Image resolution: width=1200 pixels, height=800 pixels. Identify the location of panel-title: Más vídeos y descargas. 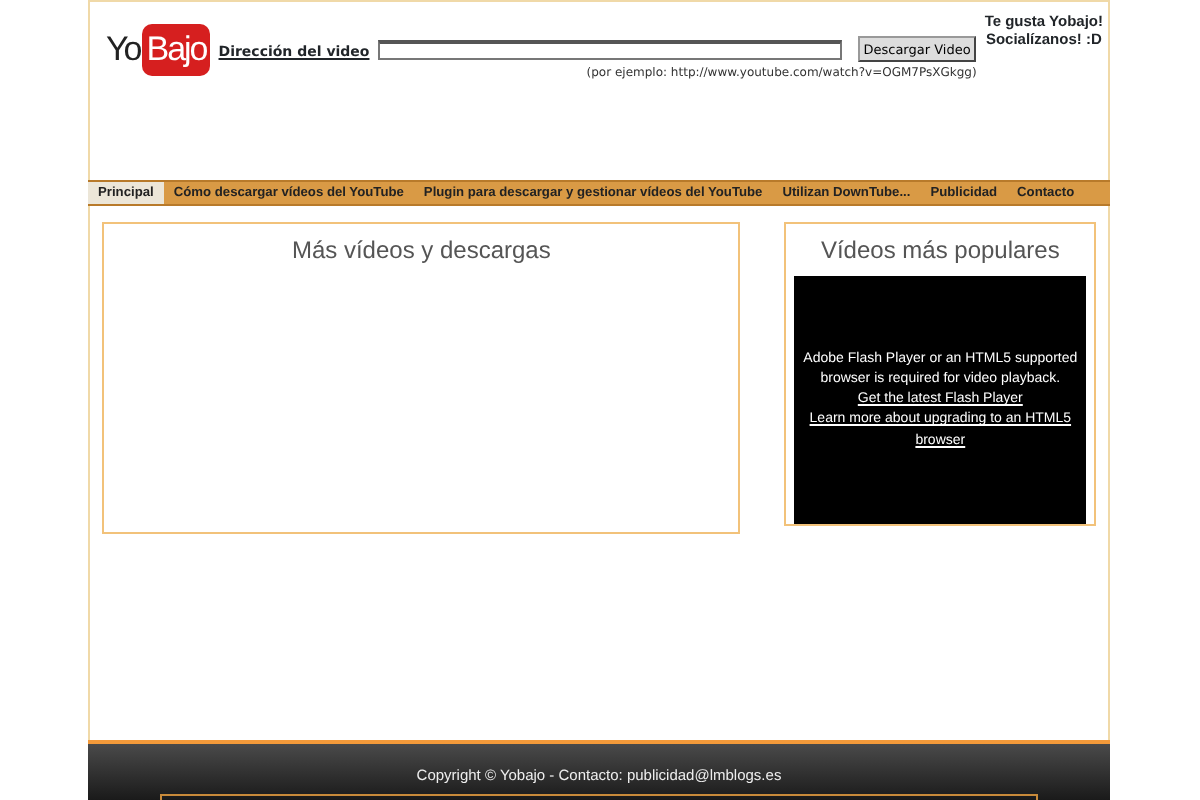
(421, 250).